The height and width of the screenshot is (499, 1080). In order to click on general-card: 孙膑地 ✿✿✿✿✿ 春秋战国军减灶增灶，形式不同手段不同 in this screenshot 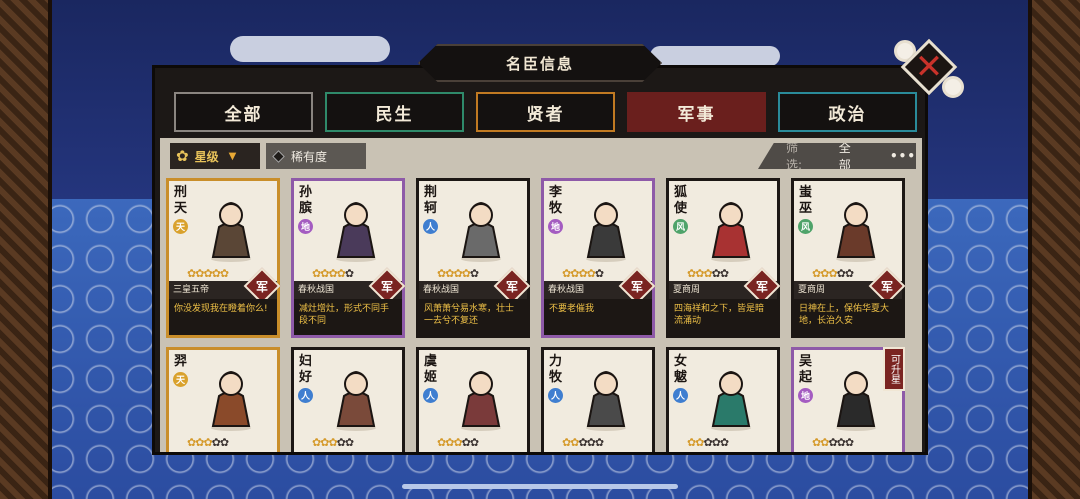, I will do `click(348, 258)`.